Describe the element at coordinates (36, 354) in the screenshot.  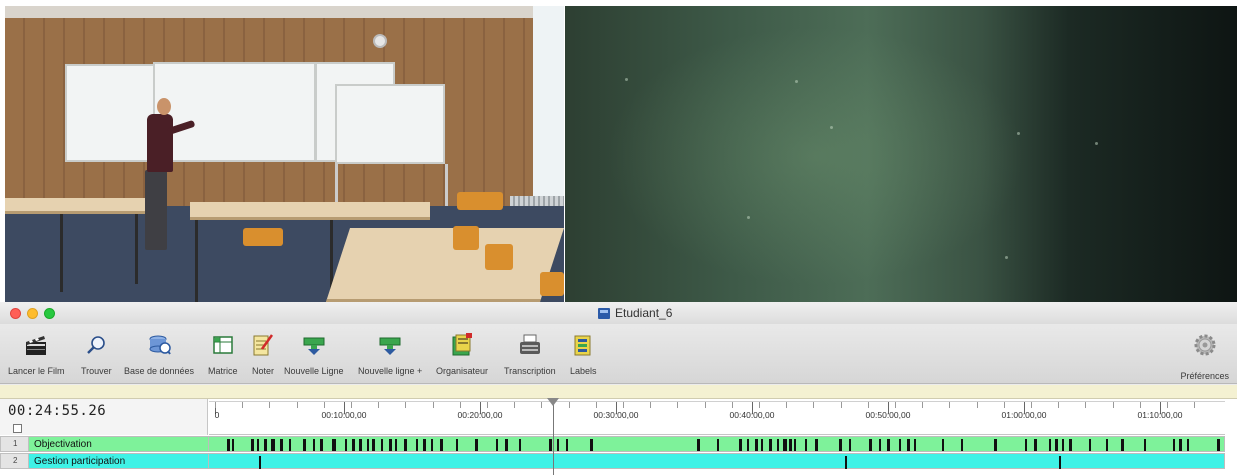
I see `launch-film-button: Lancer le Film` at that location.